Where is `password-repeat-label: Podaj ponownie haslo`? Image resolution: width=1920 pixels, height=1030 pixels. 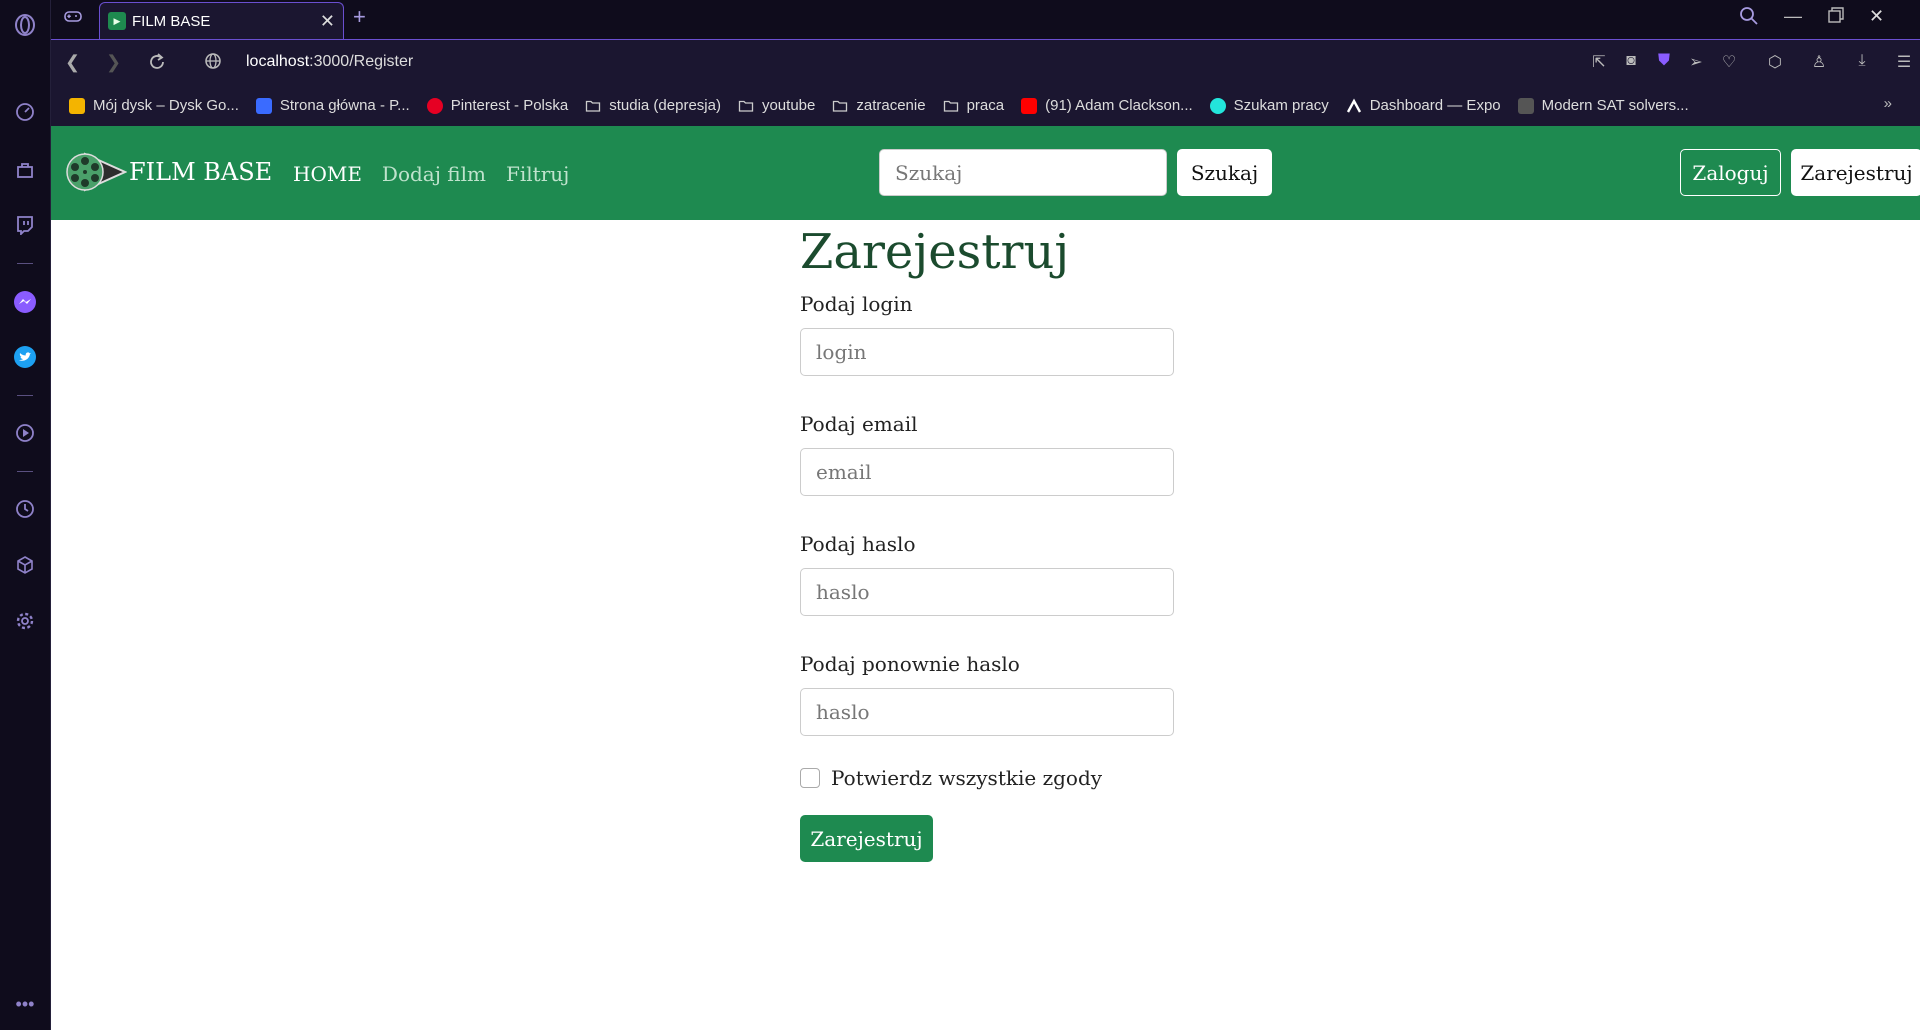 password-repeat-label: Podaj ponownie haslo is located at coordinates (910, 664).